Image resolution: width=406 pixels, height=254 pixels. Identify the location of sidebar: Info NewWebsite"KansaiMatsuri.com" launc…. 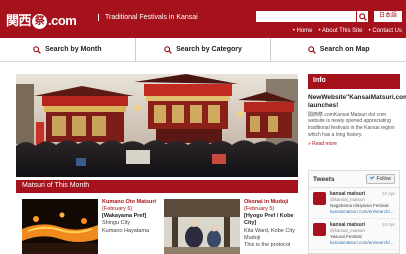
(357, 110).